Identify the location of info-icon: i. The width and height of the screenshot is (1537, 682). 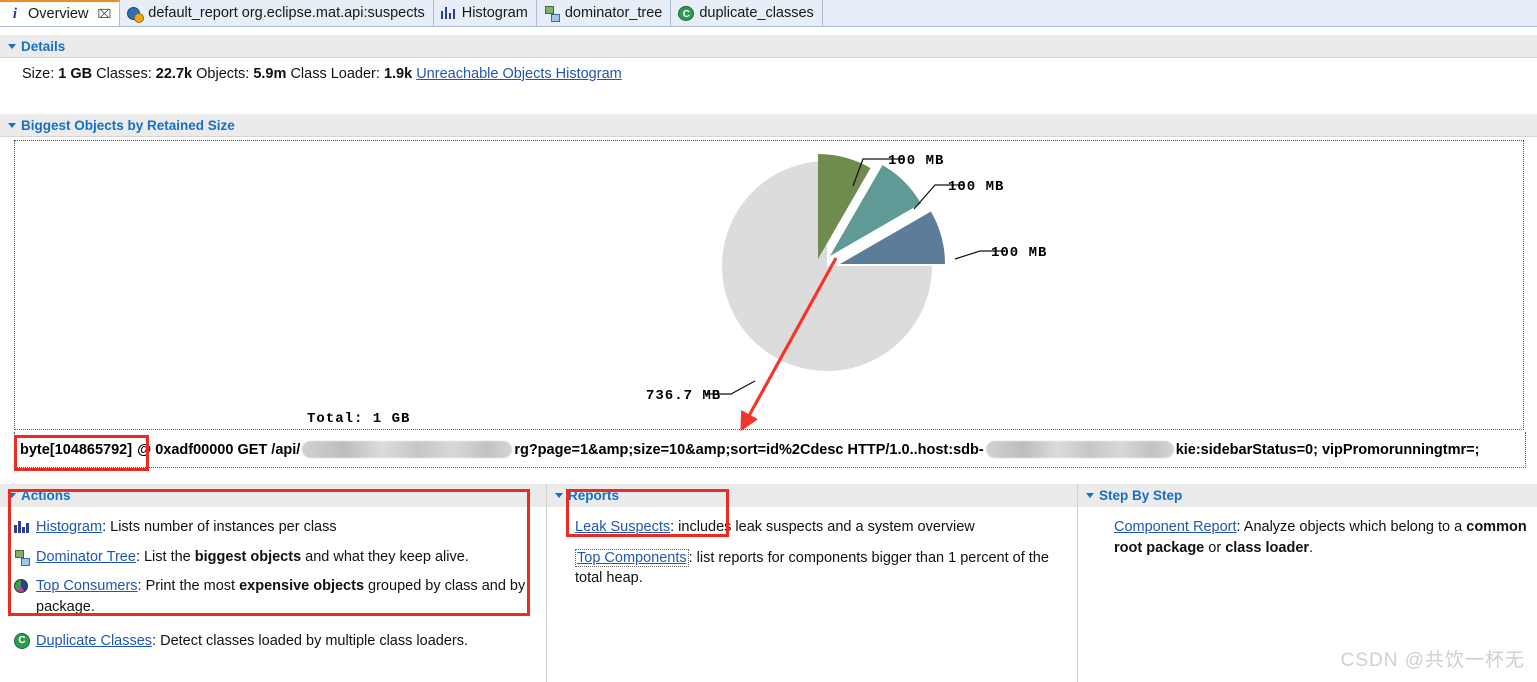
(15, 14).